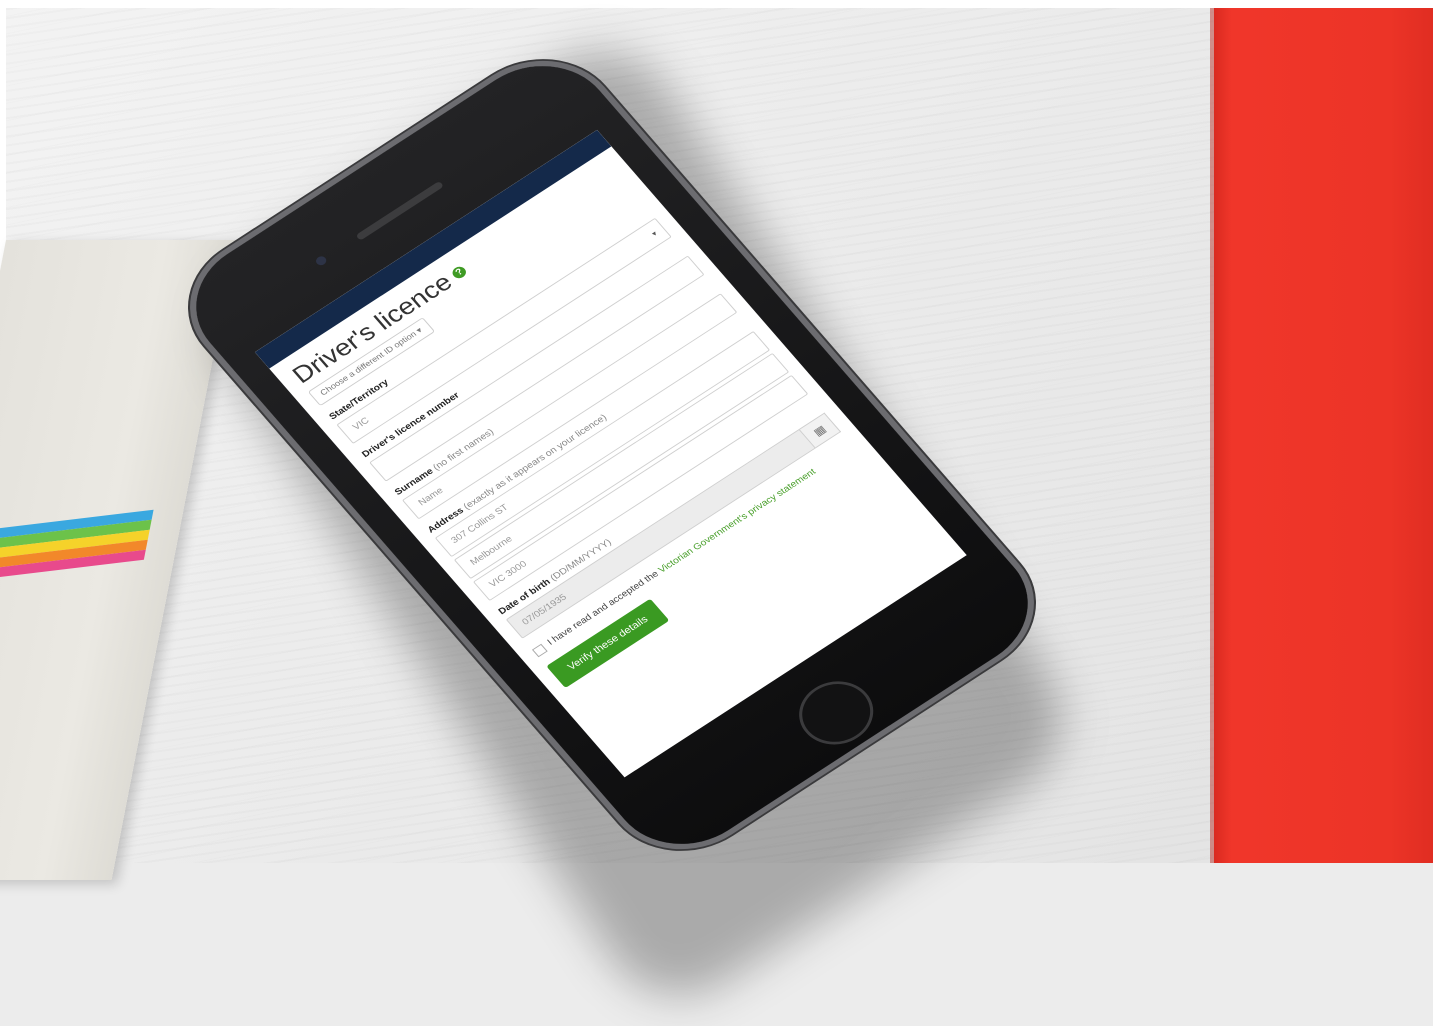 Image resolution: width=1433 pixels, height=1026 pixels. I want to click on front-camera, so click(321, 260).